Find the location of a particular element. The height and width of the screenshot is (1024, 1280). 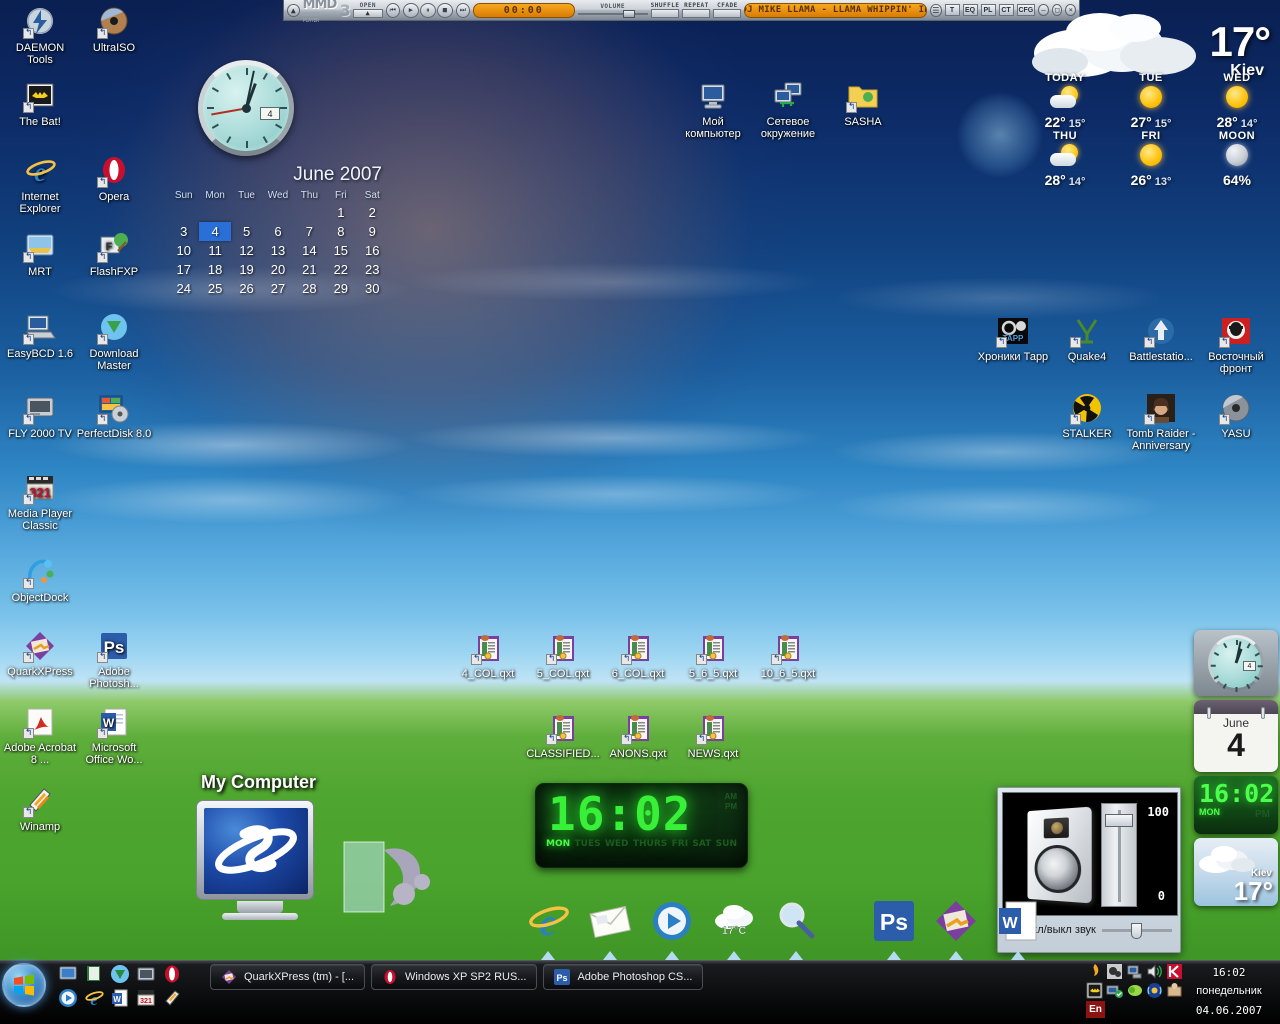

calendar-day: 11 is located at coordinates (214, 250).